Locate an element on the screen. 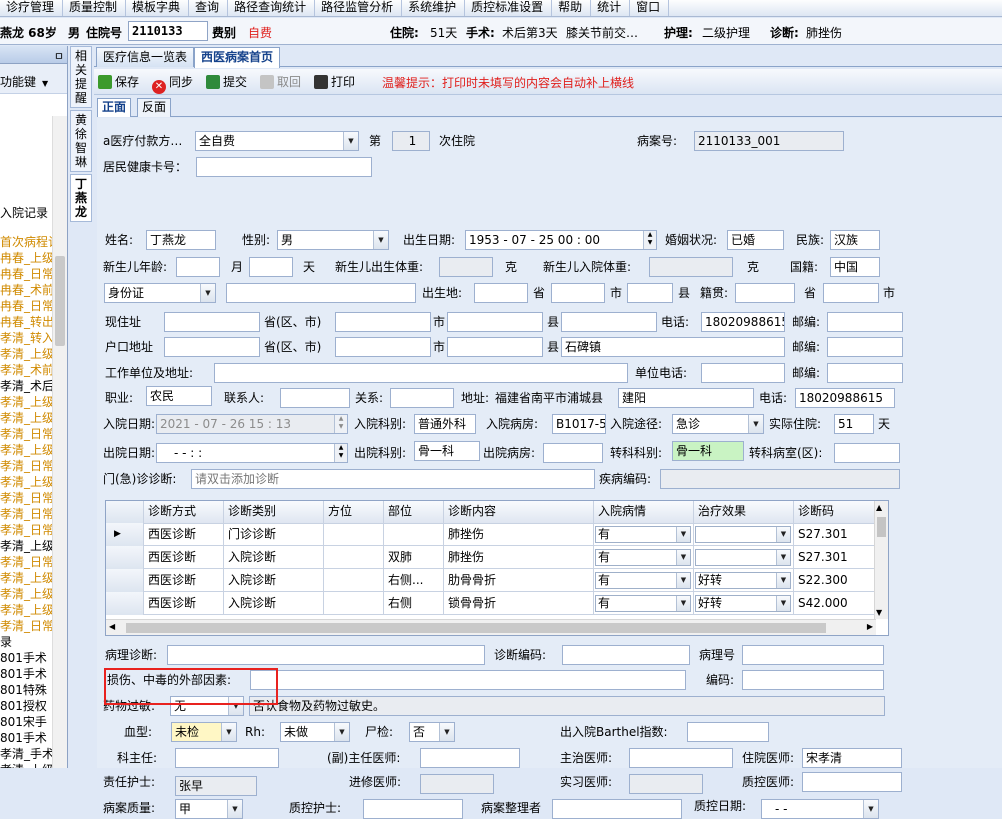  marriage-field: 已婚 is located at coordinates (755, 240).